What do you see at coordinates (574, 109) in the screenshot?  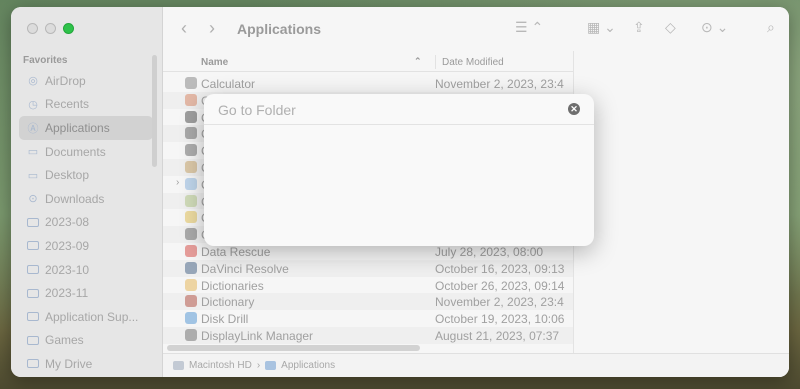 I see `close-icon: ✕` at bounding box center [574, 109].